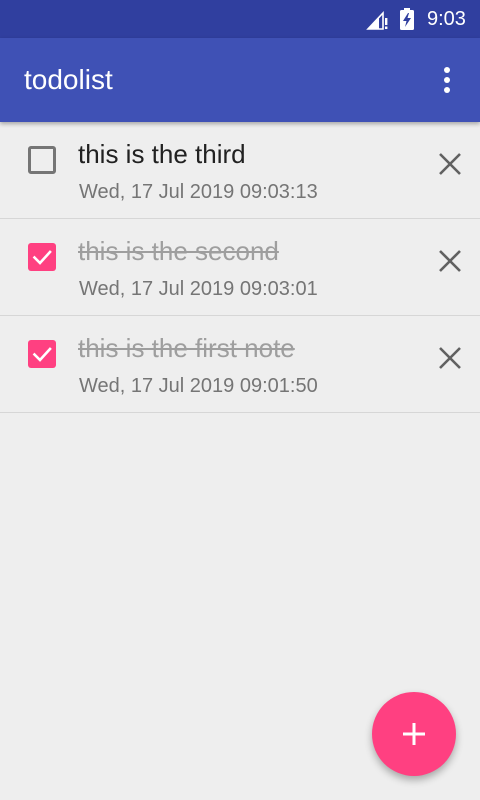 The height and width of the screenshot is (800, 480). What do you see at coordinates (446, 19) in the screenshot?
I see `clock: 9:03` at bounding box center [446, 19].